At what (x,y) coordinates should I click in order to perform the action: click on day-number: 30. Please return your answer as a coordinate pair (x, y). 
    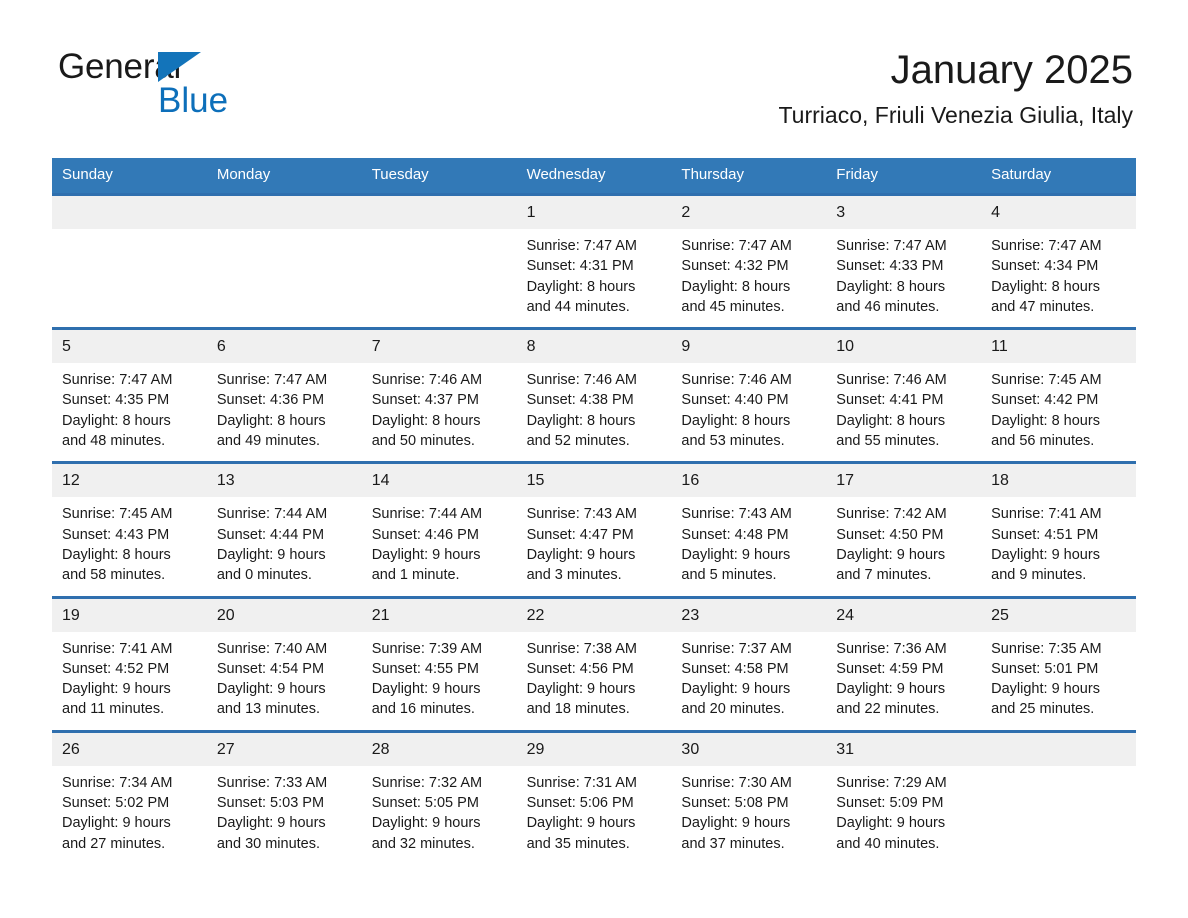
    Looking at the image, I should click on (748, 749).